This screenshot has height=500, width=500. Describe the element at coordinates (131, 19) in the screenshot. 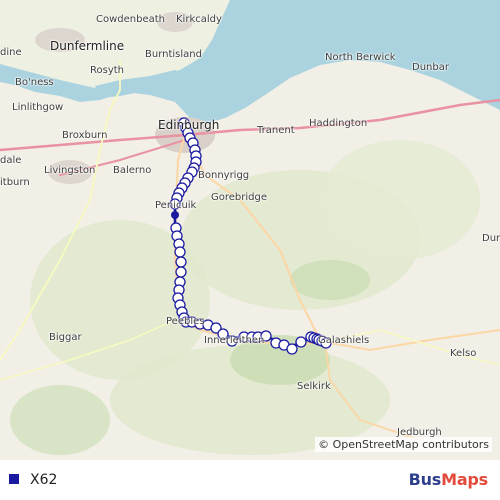

I see `place-label: Cowdenbeath` at that location.